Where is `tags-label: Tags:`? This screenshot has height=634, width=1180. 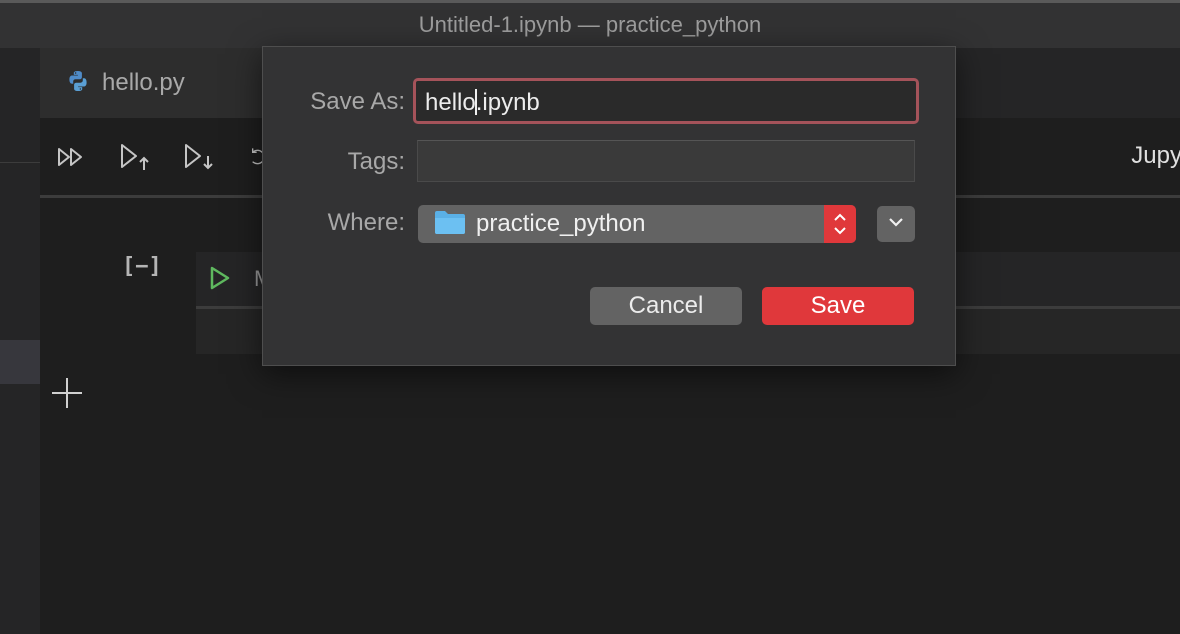
tags-label: Tags: is located at coordinates (376, 161).